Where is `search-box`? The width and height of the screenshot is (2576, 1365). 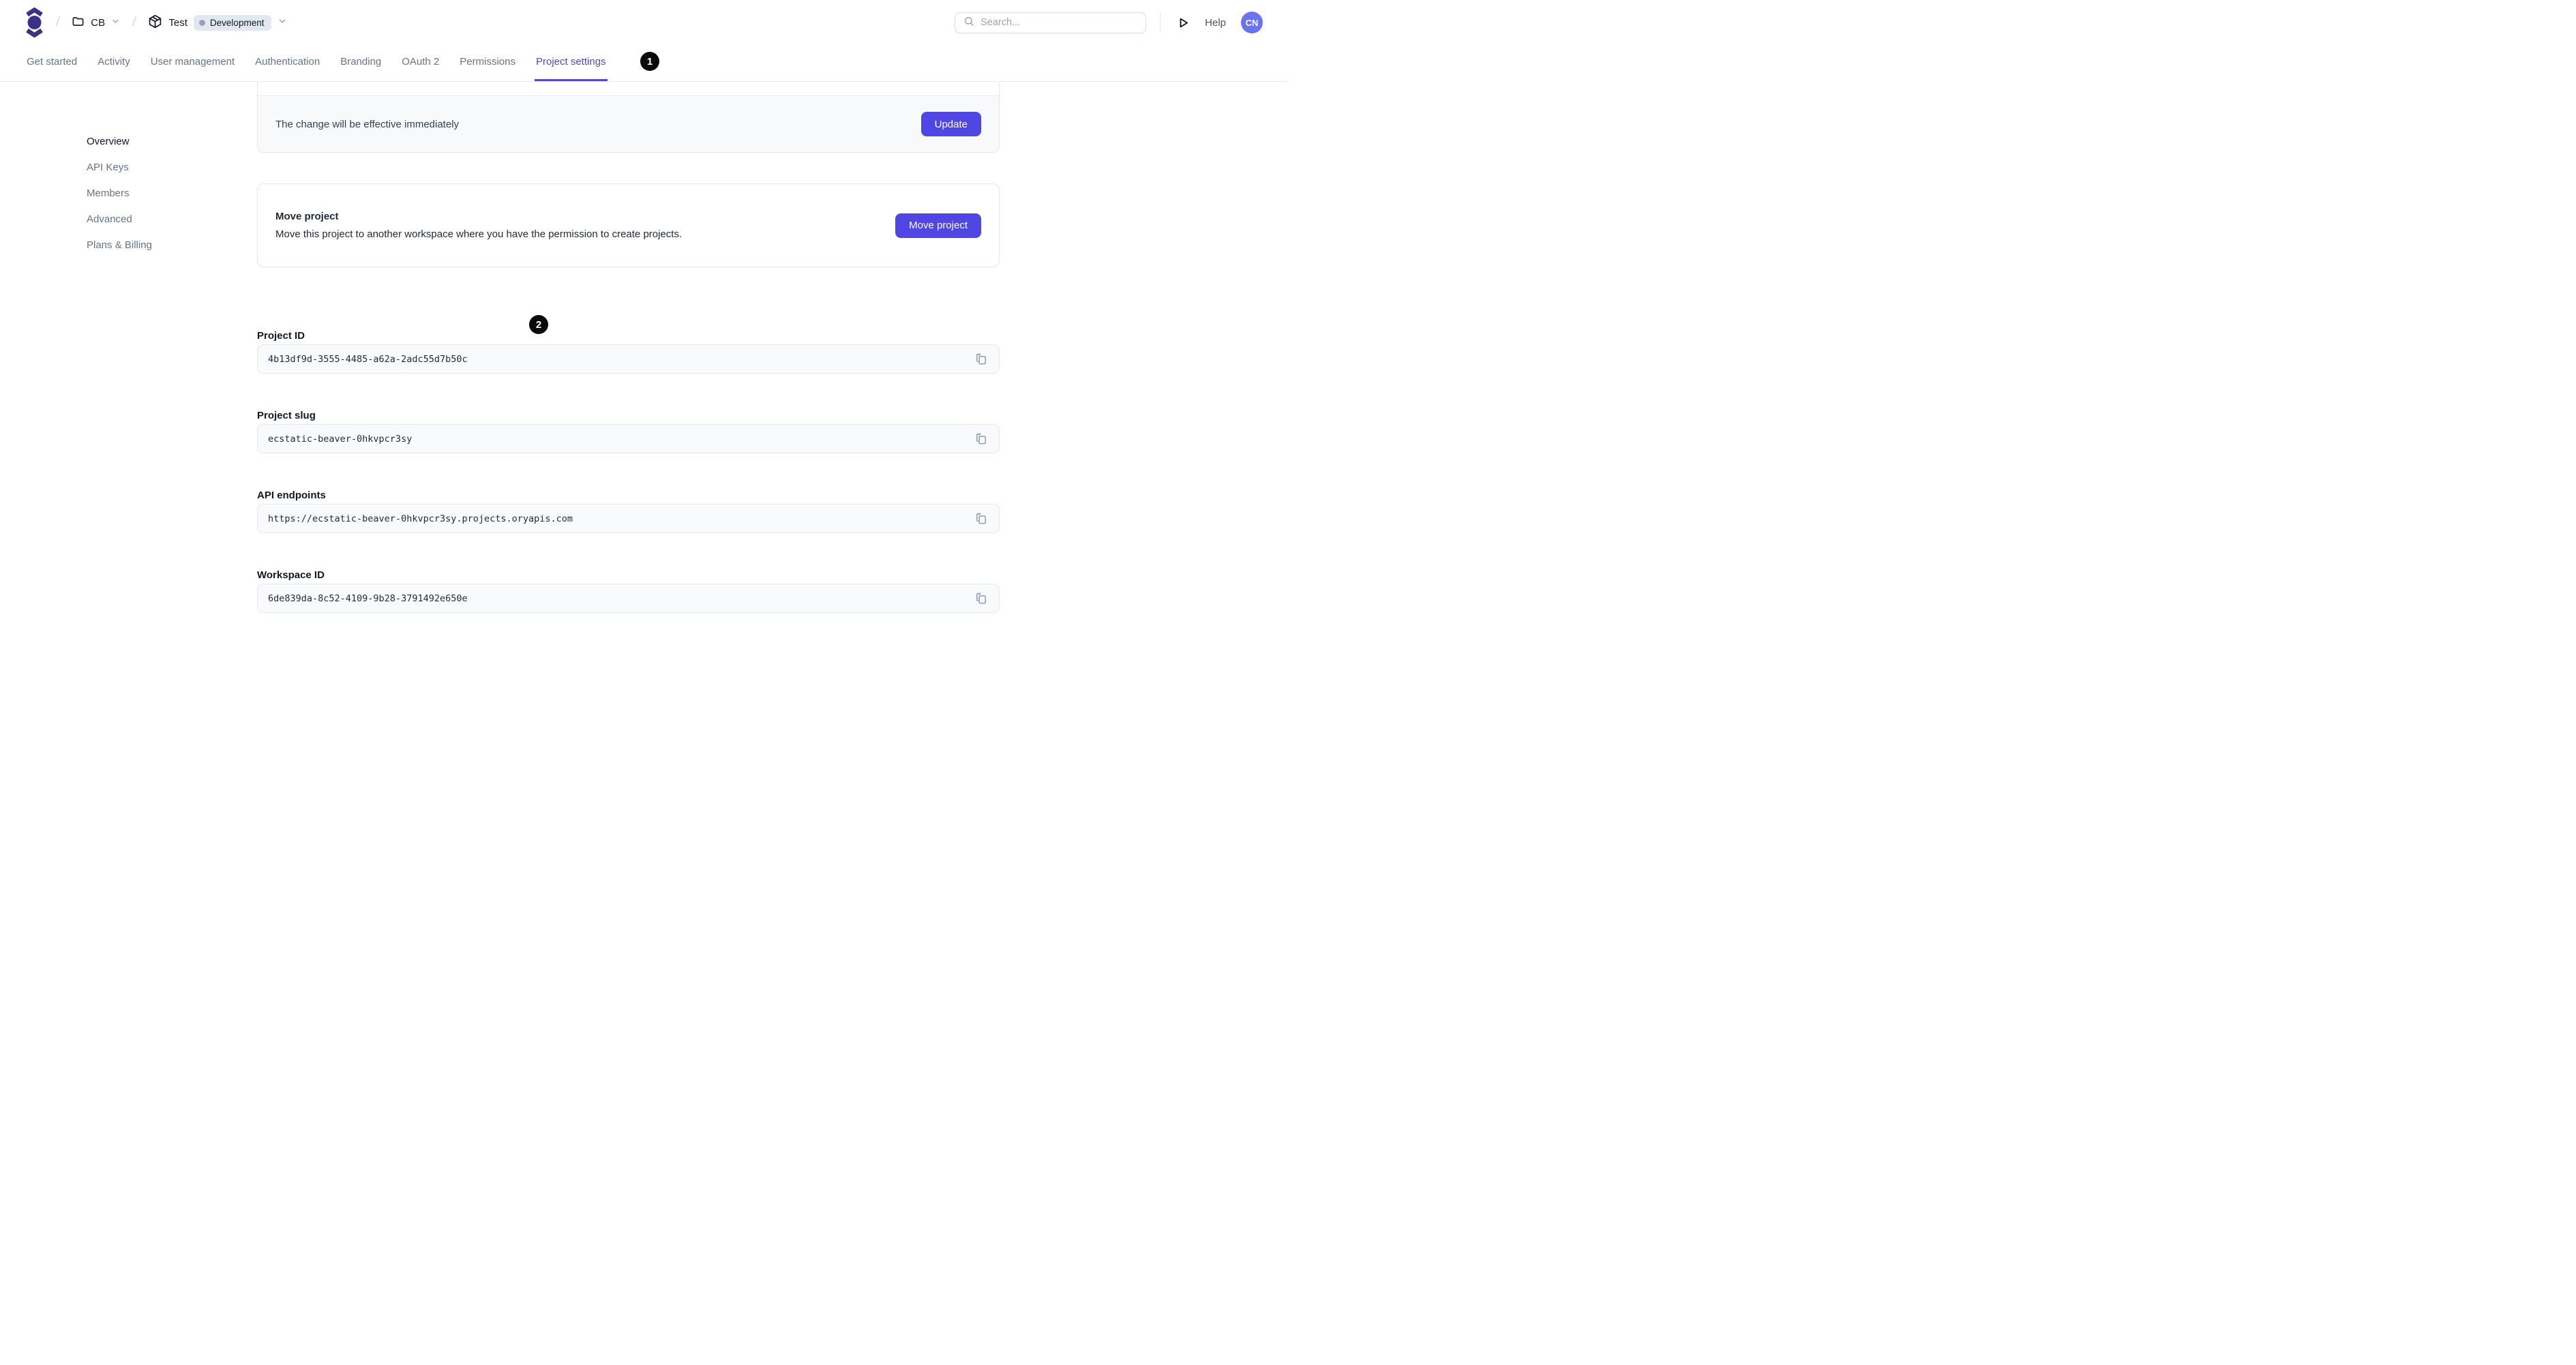
search-box is located at coordinates (1051, 22).